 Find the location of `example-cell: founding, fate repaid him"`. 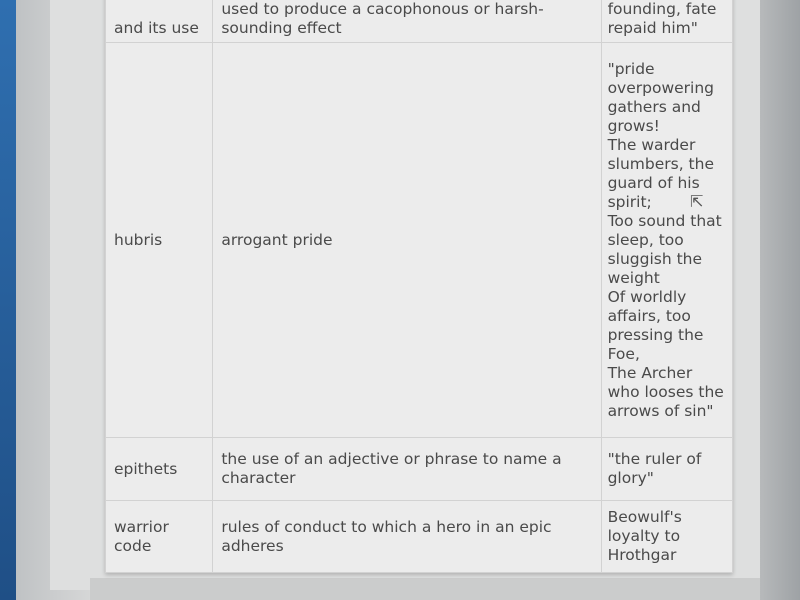

example-cell: founding, fate repaid him" is located at coordinates (667, 21).